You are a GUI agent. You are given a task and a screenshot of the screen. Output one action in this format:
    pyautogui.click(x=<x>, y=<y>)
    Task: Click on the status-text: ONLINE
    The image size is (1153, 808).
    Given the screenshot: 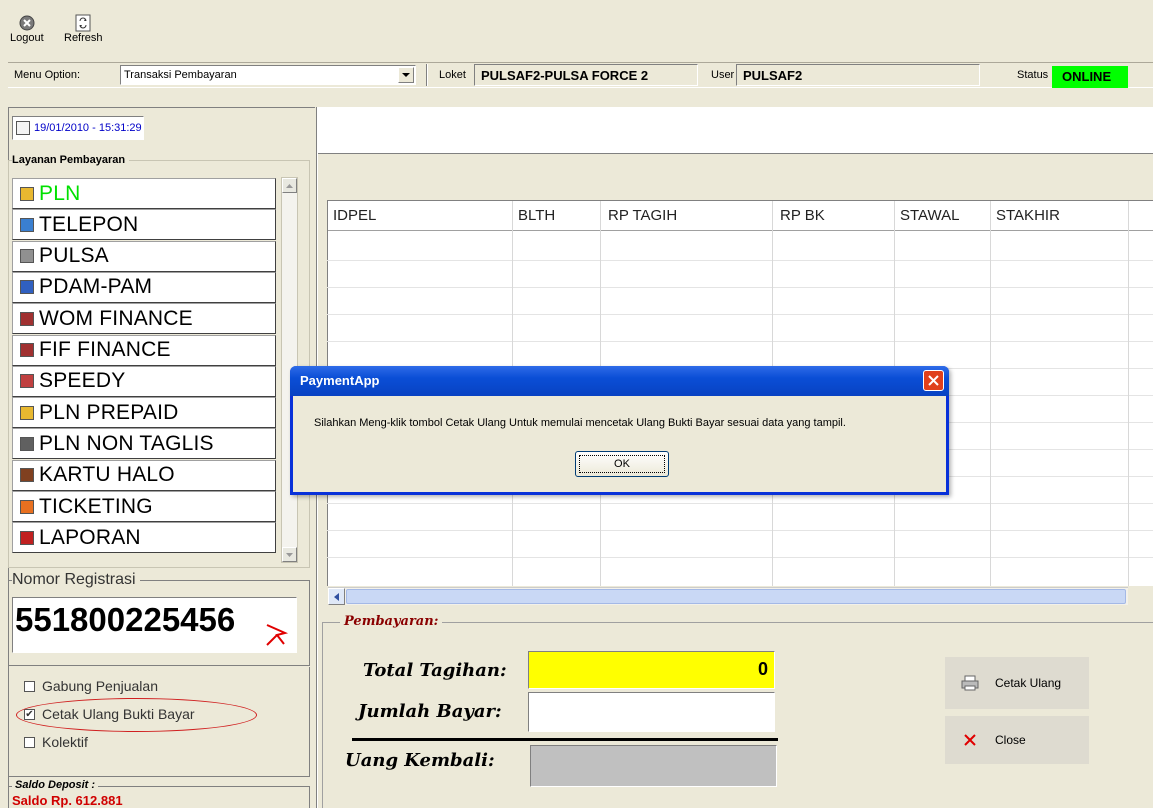 What is the action you would take?
    pyautogui.click(x=1087, y=76)
    